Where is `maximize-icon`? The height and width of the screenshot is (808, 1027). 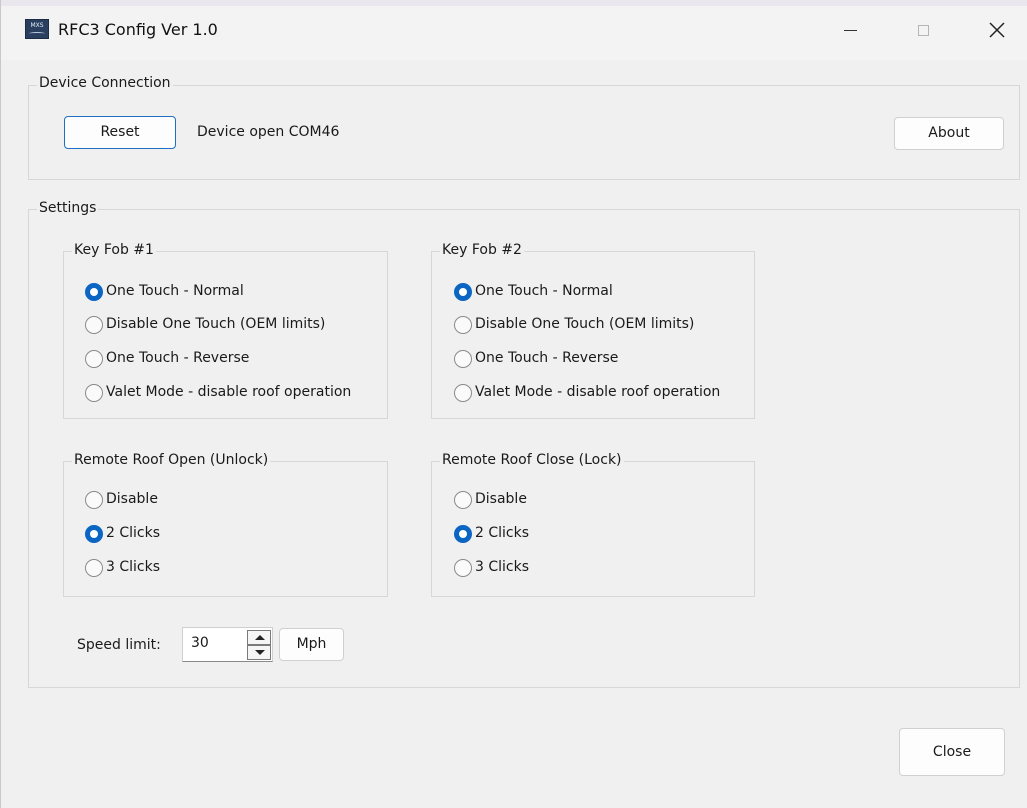 maximize-icon is located at coordinates (923, 30).